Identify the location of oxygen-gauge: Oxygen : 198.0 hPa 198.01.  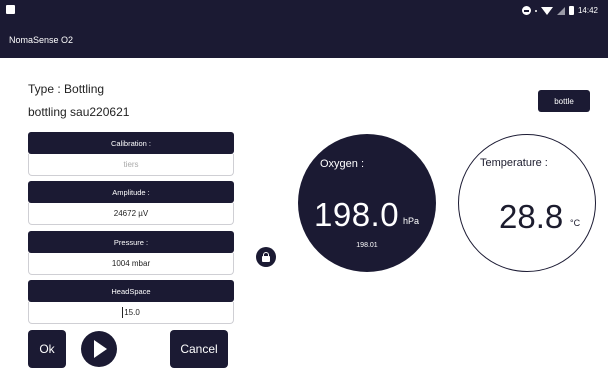
(367, 203).